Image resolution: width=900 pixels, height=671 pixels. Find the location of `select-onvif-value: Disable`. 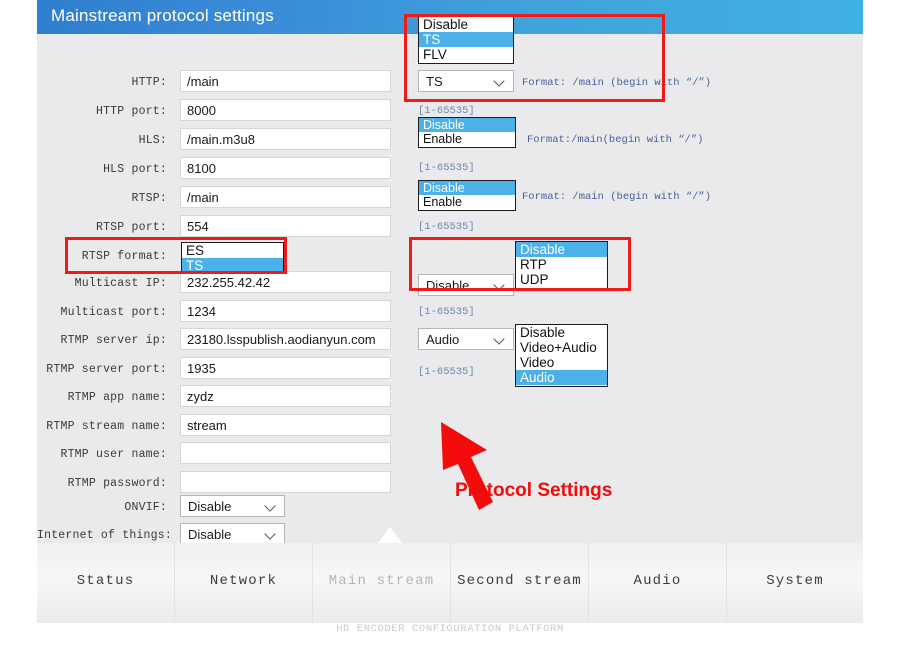

select-onvif-value: Disable is located at coordinates (210, 506).